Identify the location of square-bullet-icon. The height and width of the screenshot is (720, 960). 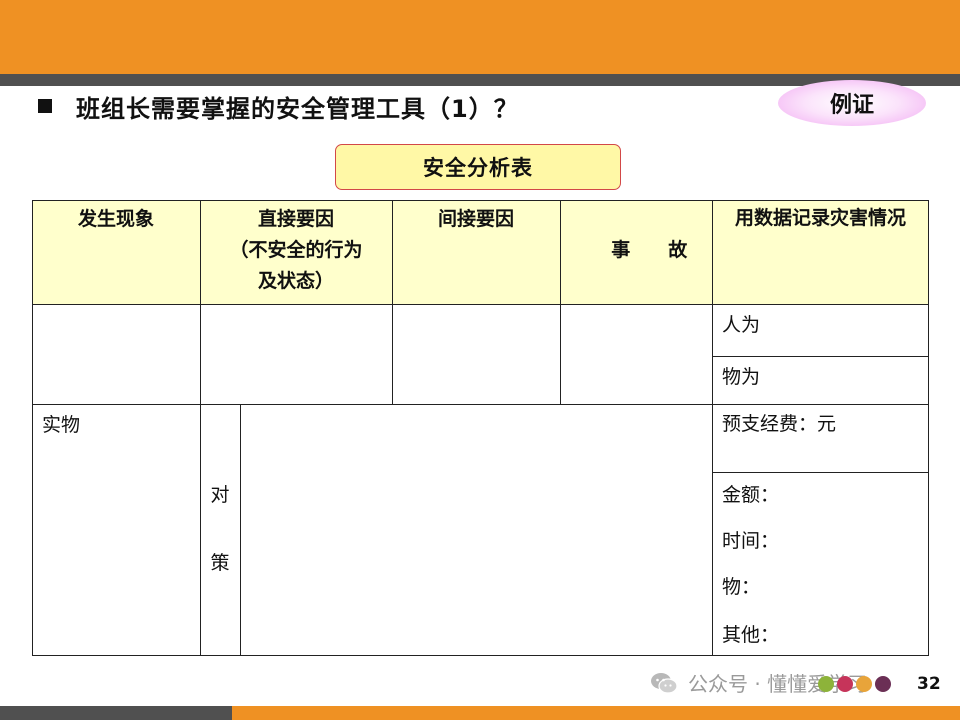
(45, 106).